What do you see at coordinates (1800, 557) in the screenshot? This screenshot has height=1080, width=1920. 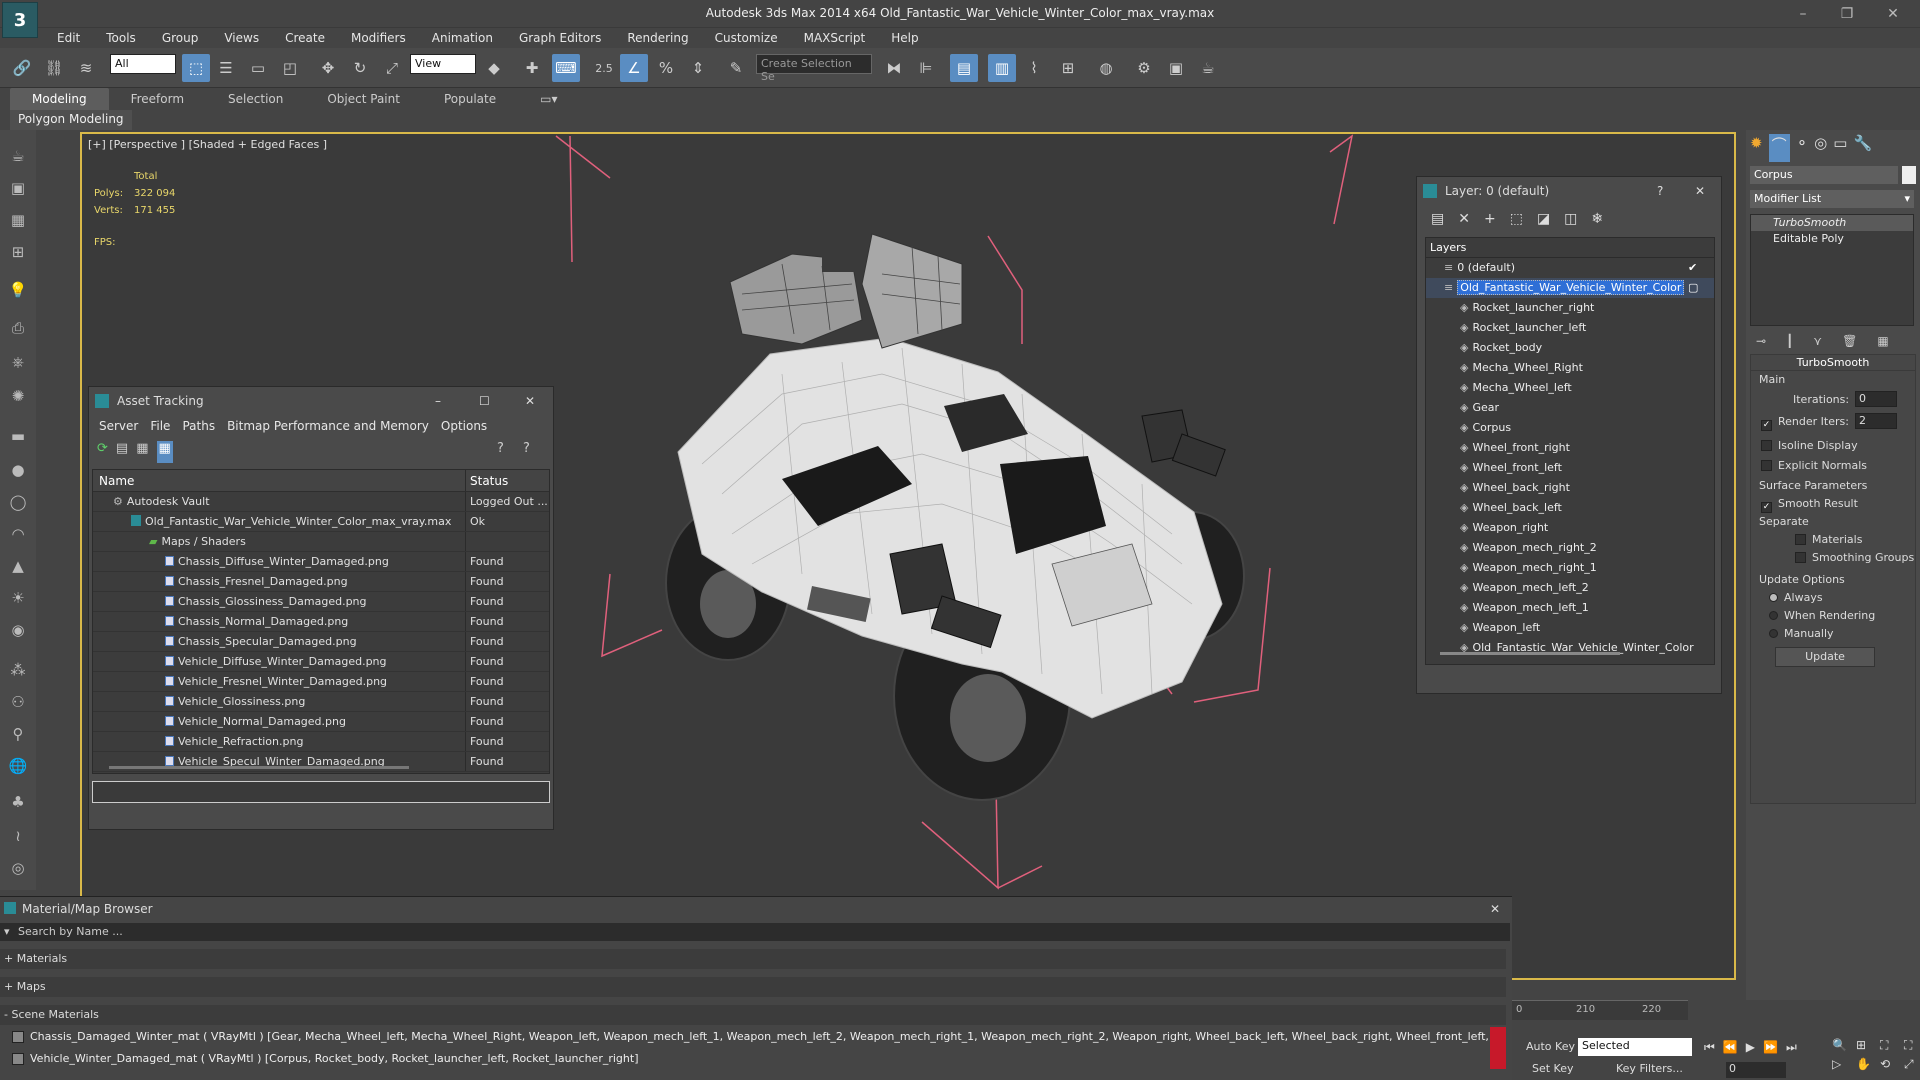 I see `smoothing-groups-checkbox` at bounding box center [1800, 557].